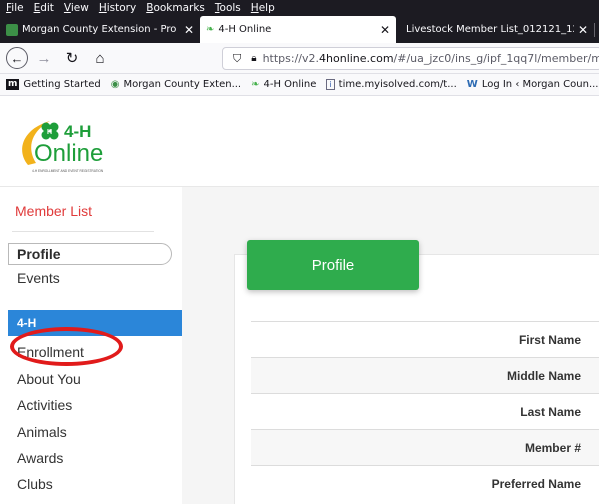  I want to click on menu-edit: Edit, so click(44, 8).